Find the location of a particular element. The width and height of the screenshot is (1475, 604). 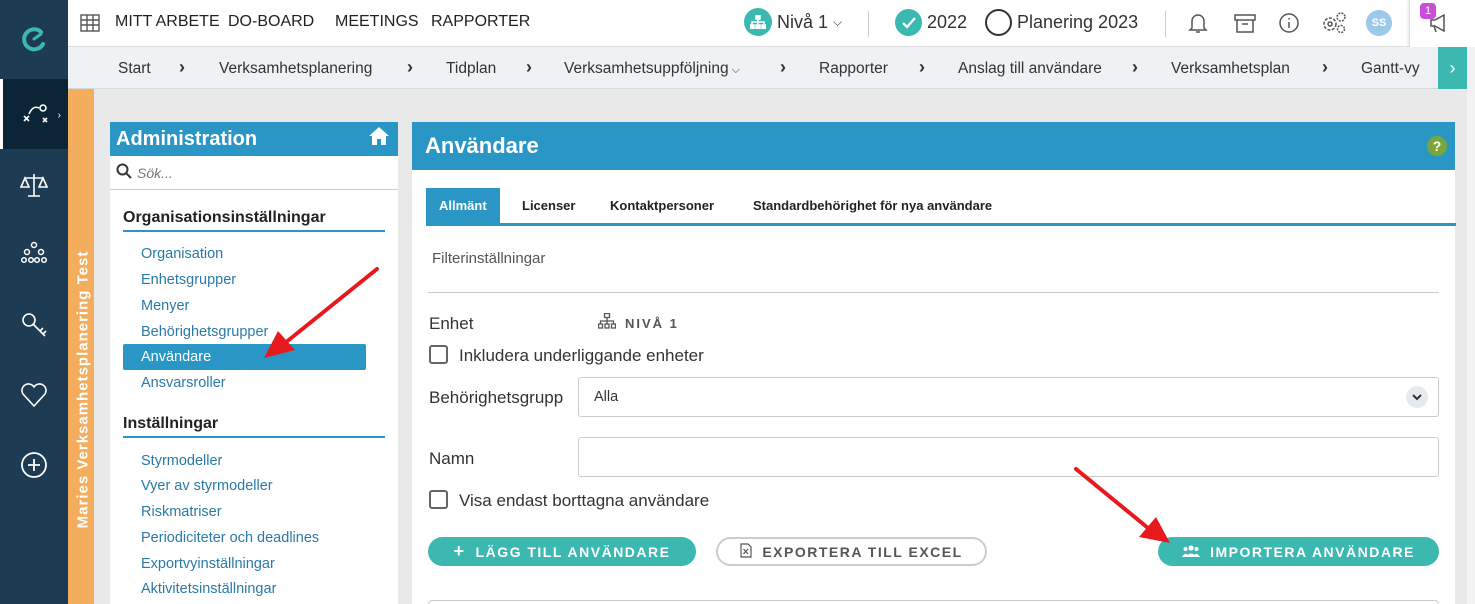

org-chart-icon is located at coordinates (758, 22).